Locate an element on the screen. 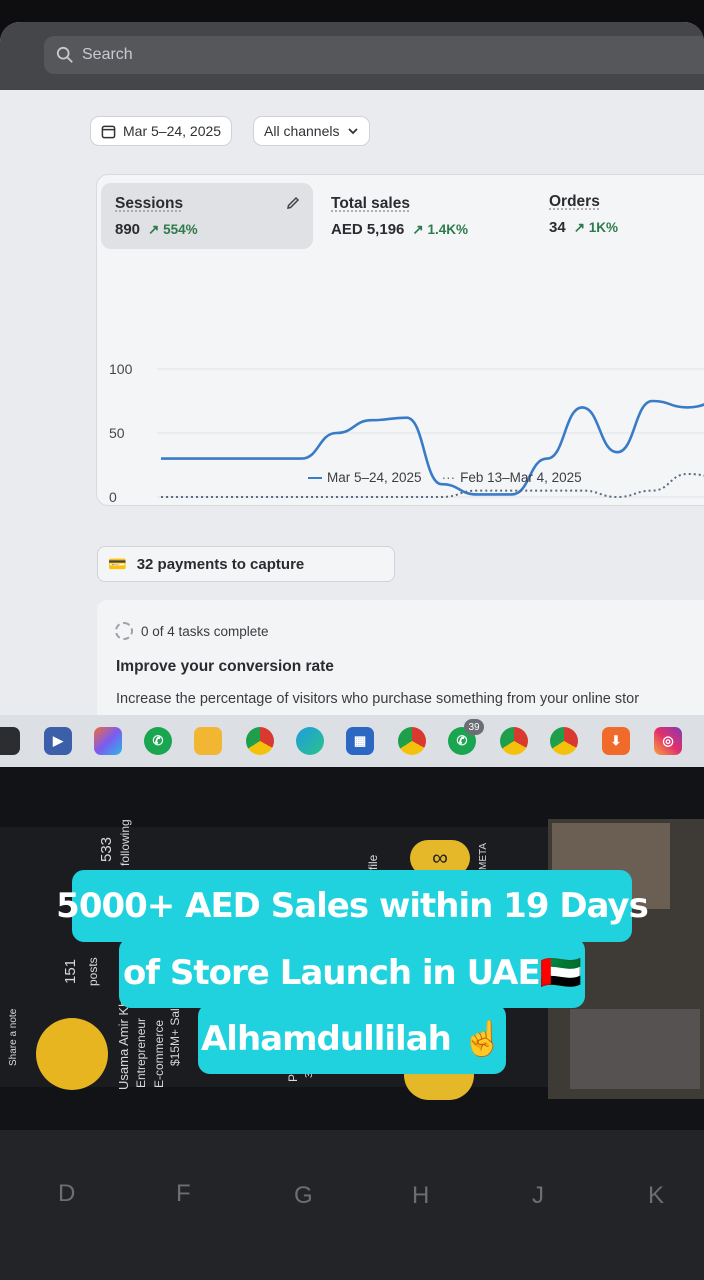 This screenshot has height=1280, width=704. admin-top-bar: Search is located at coordinates (352, 56).